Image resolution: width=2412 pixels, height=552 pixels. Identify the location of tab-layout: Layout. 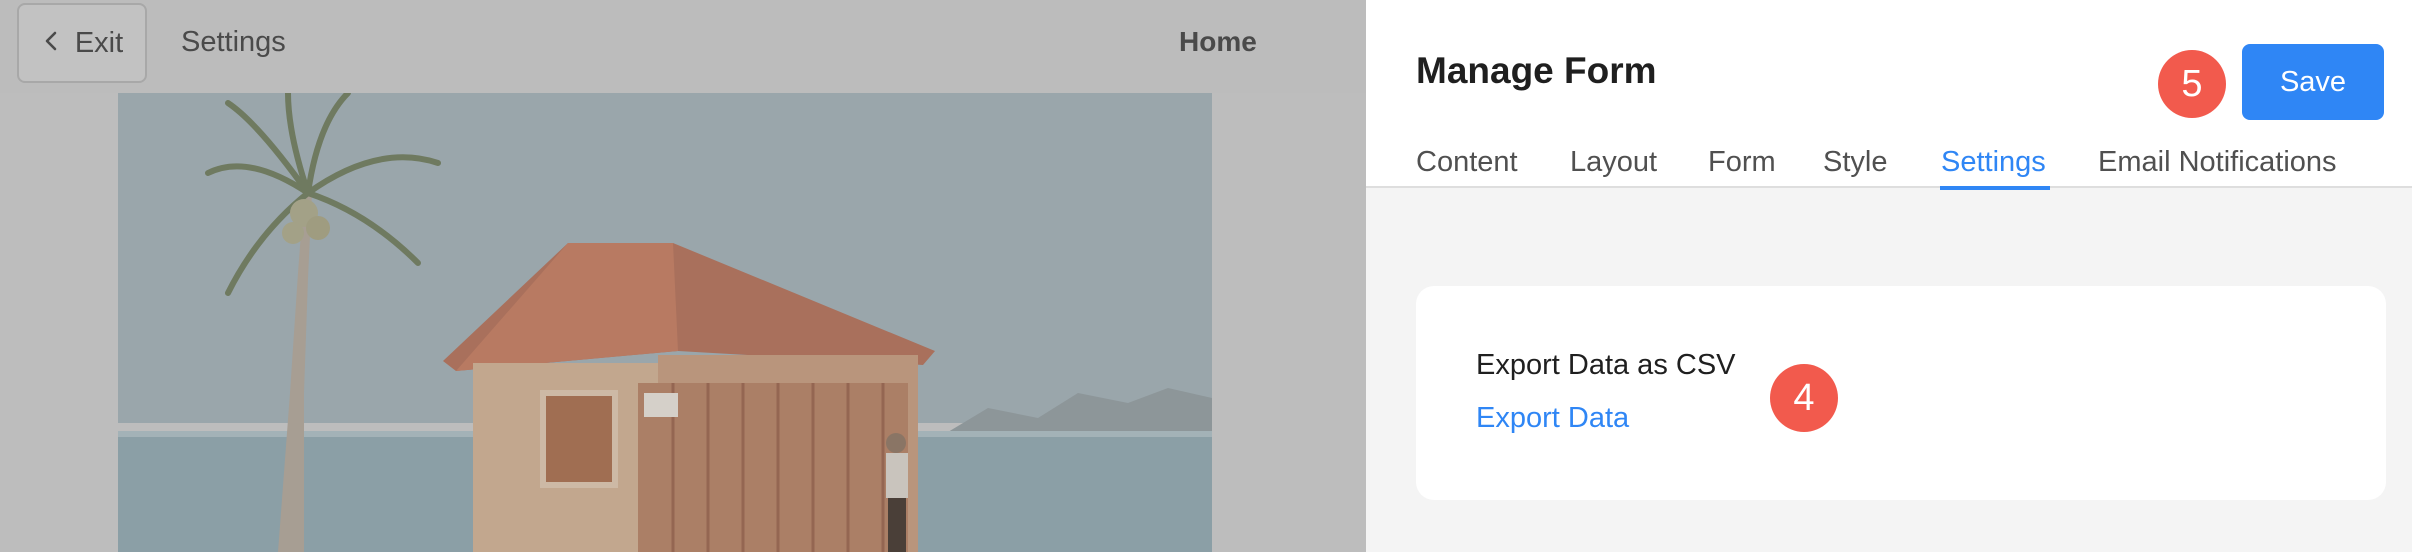
(1613, 162).